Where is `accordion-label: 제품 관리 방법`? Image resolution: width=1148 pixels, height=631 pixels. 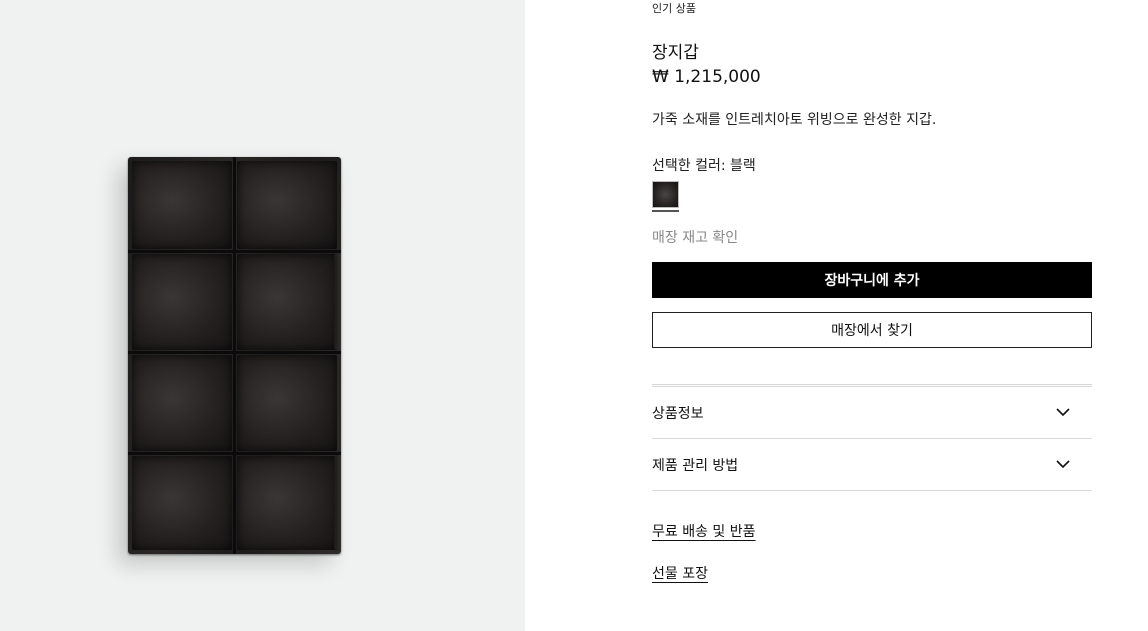 accordion-label: 제품 관리 방법 is located at coordinates (695, 465).